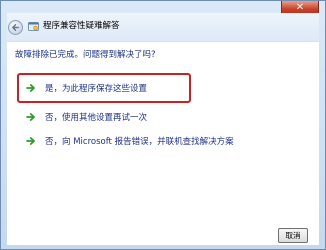 The image size is (326, 250). Describe the element at coordinates (81, 26) in the screenshot. I see `window-title: 程序兼容性疑难解答` at that location.